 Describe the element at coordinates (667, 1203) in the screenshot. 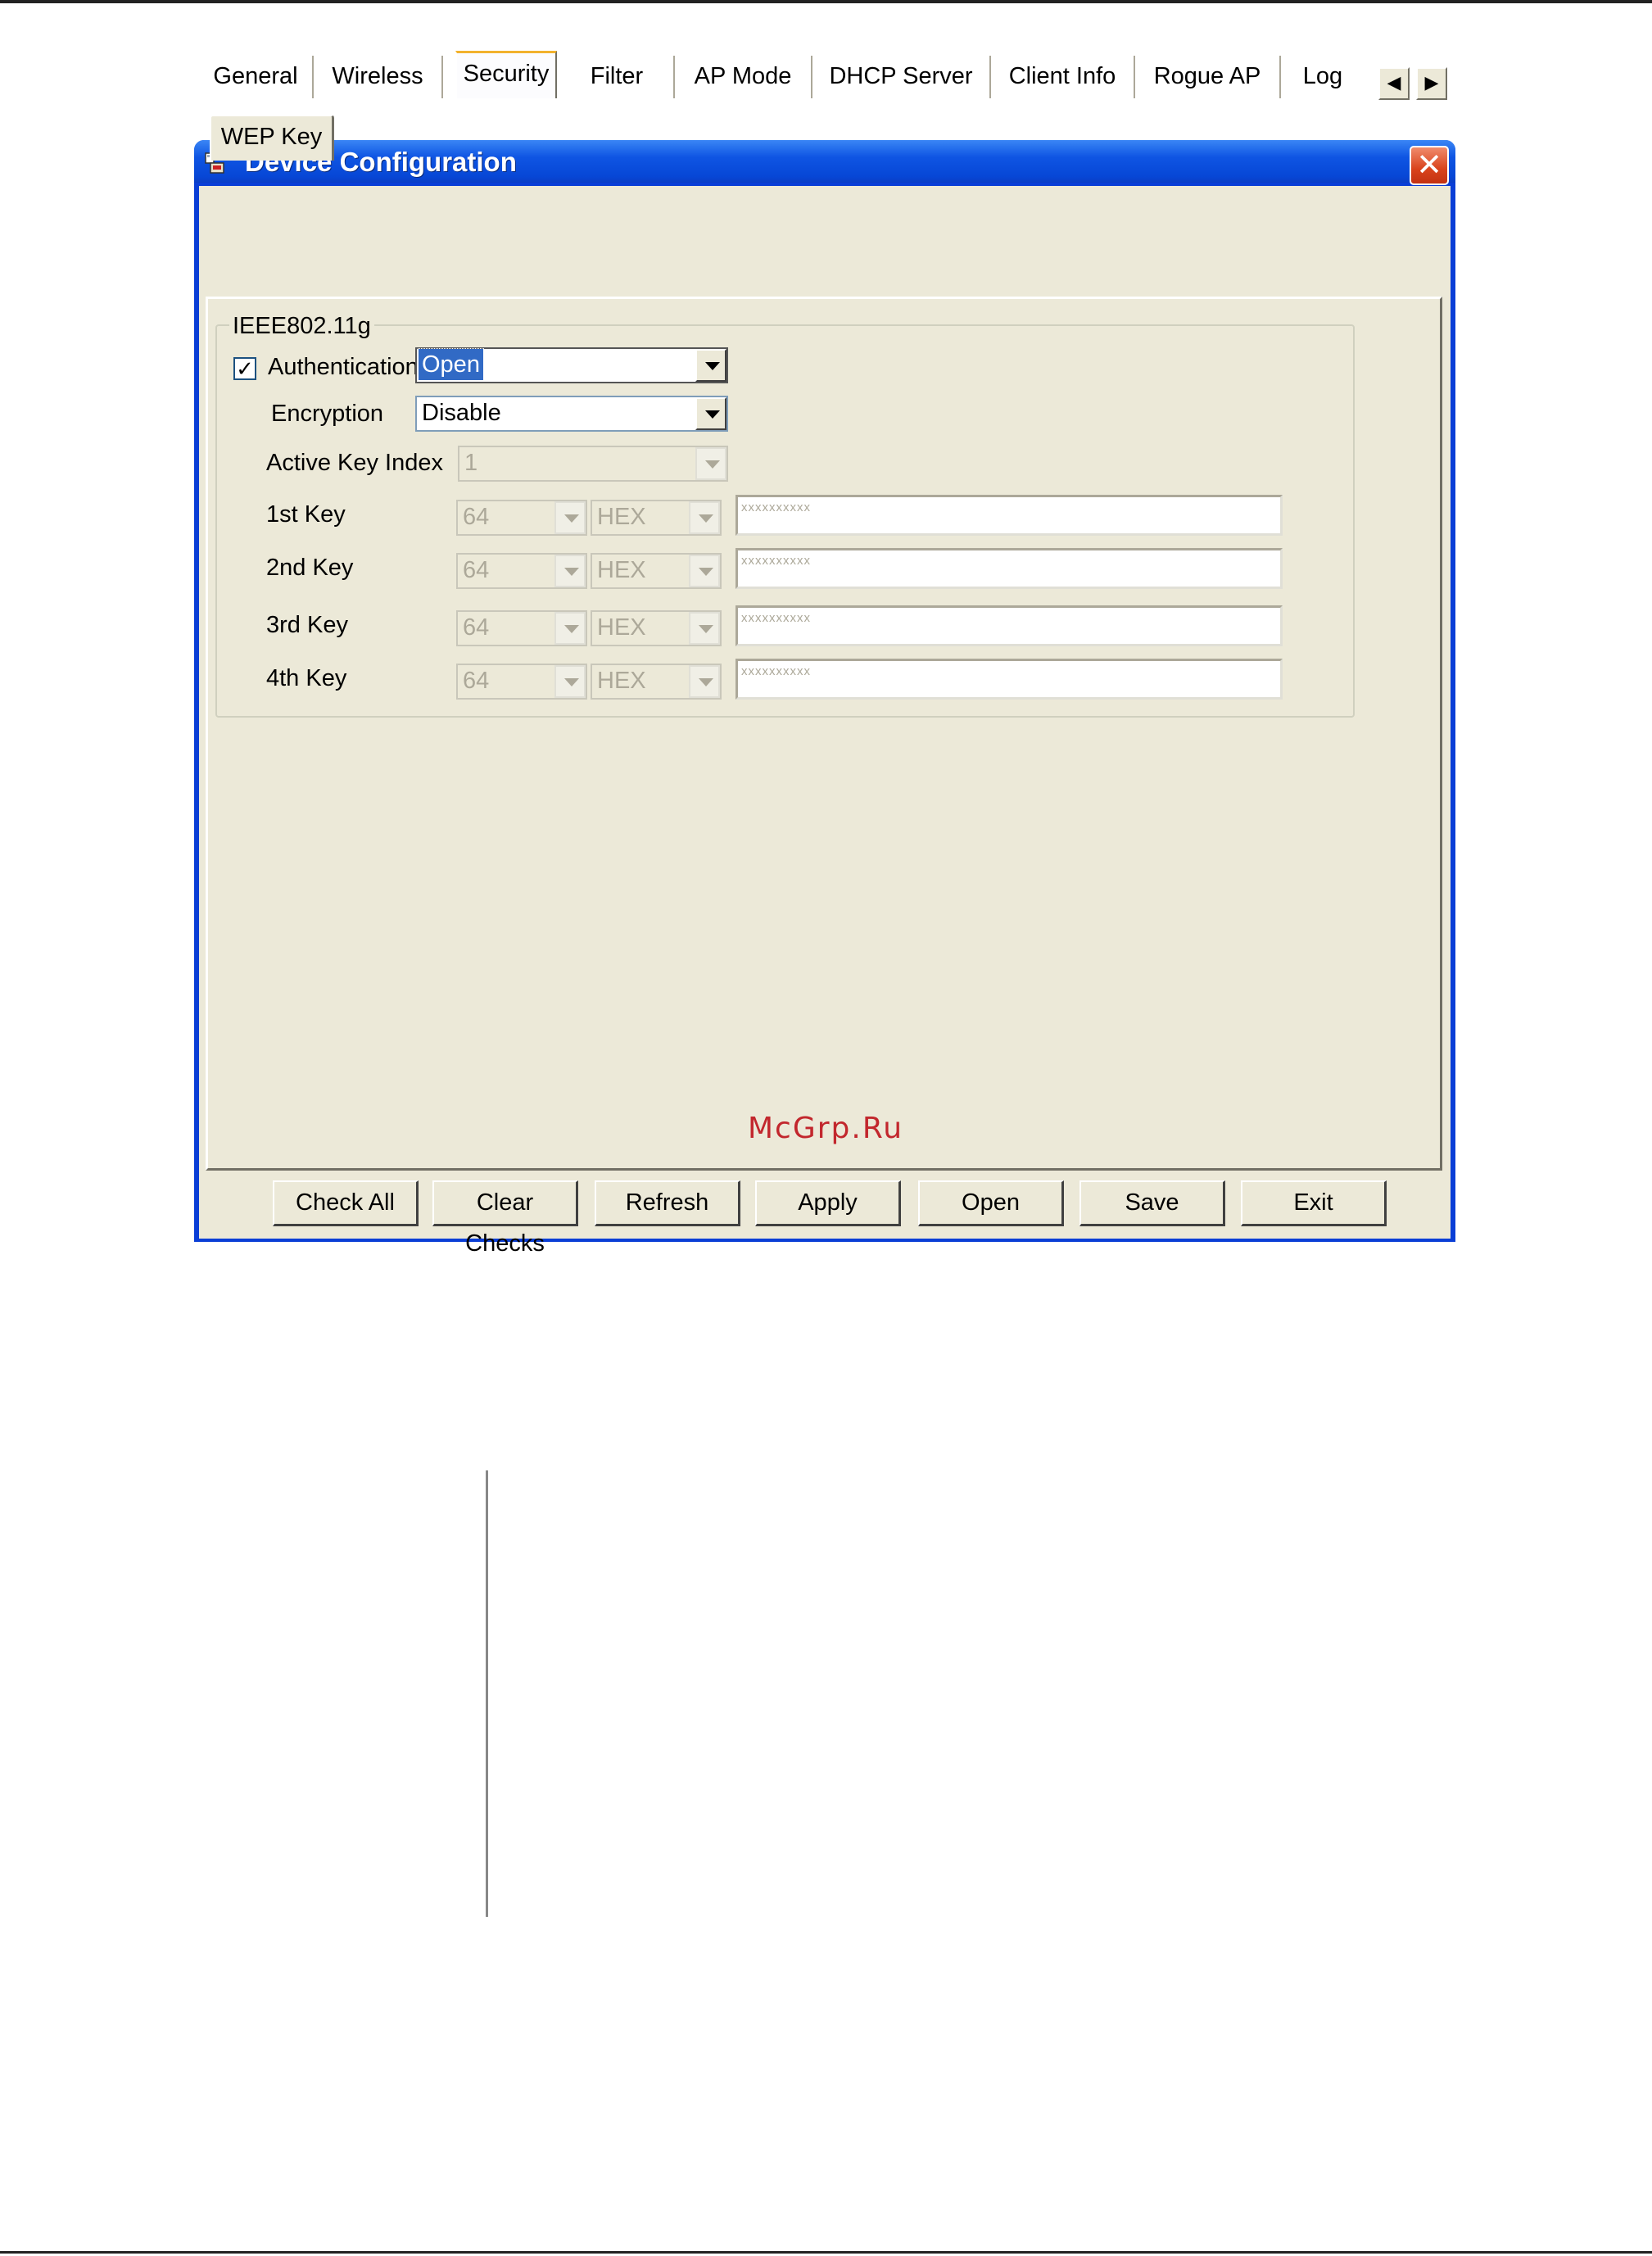

I see `refresh-button: Refresh` at that location.